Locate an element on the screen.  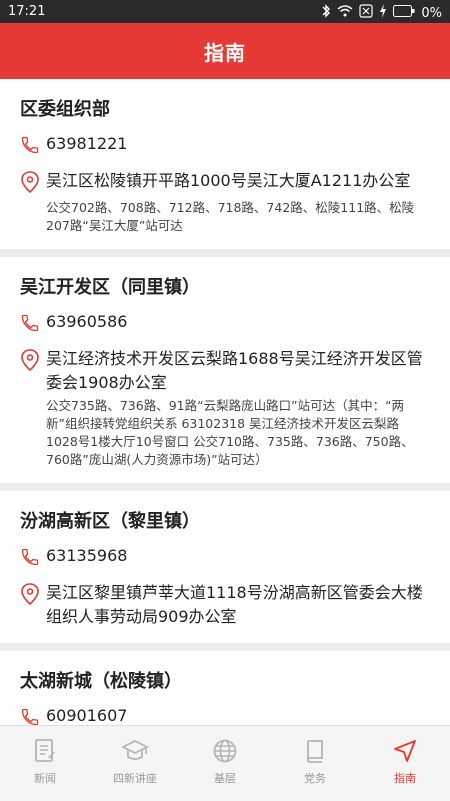
phone-number: 60901607 is located at coordinates (86, 715).